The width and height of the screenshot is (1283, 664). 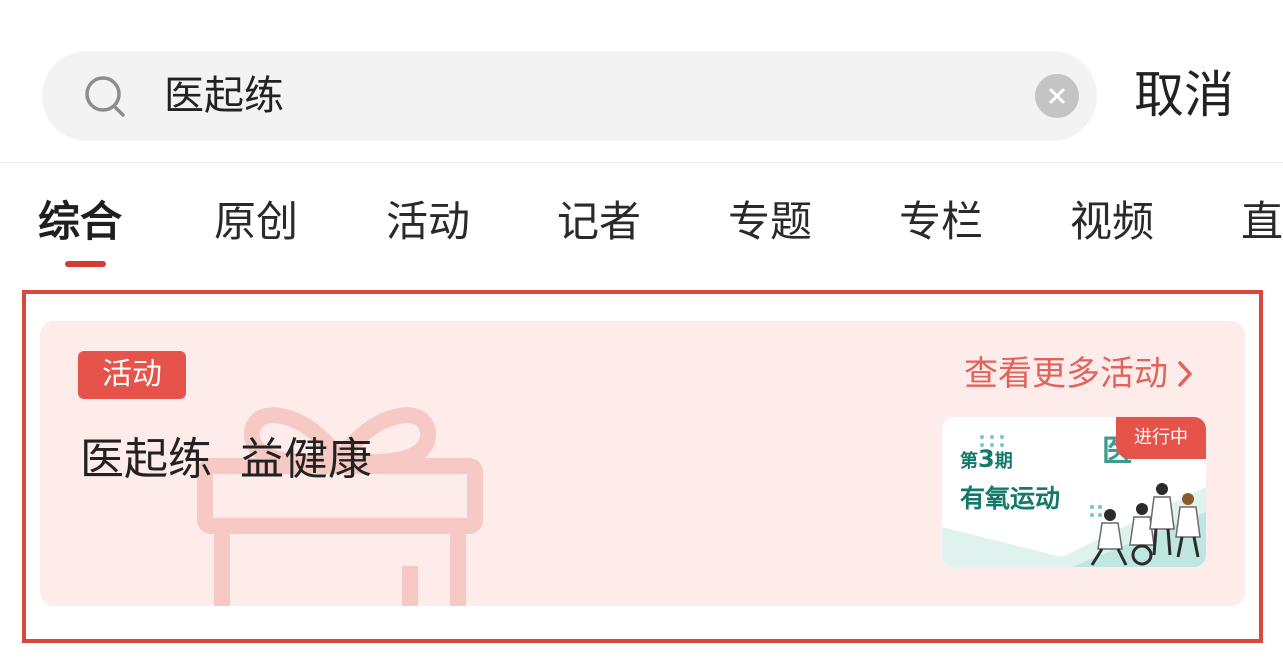 What do you see at coordinates (1184, 95) in the screenshot?
I see `cancel-button: 取消` at bounding box center [1184, 95].